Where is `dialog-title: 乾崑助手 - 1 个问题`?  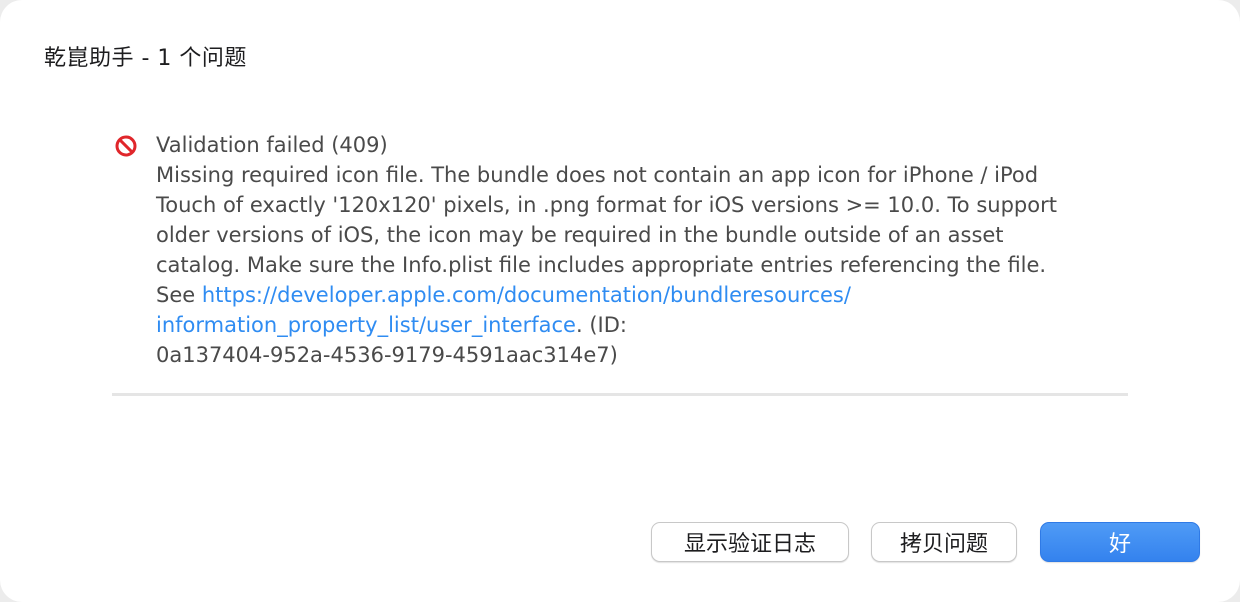
dialog-title: 乾崑助手 - 1 个问题 is located at coordinates (145, 58).